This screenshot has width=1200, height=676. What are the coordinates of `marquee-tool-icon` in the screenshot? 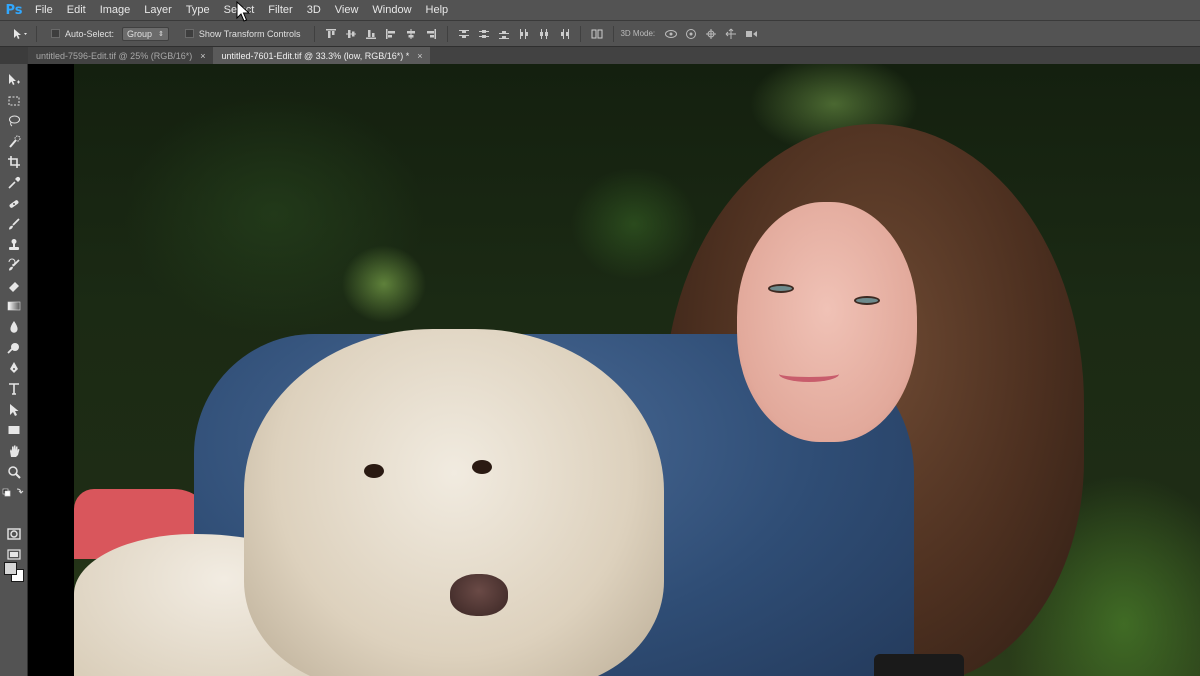 It's located at (14, 101).